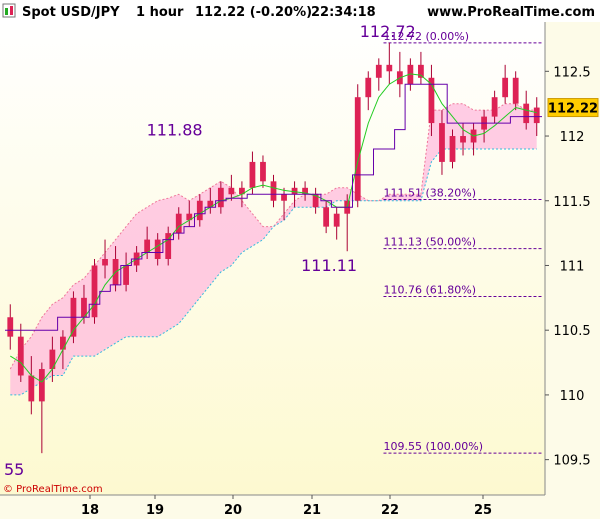  Describe the element at coordinates (429, 242) in the screenshot. I see `fib-label: 111.13 (50.00%)` at that location.